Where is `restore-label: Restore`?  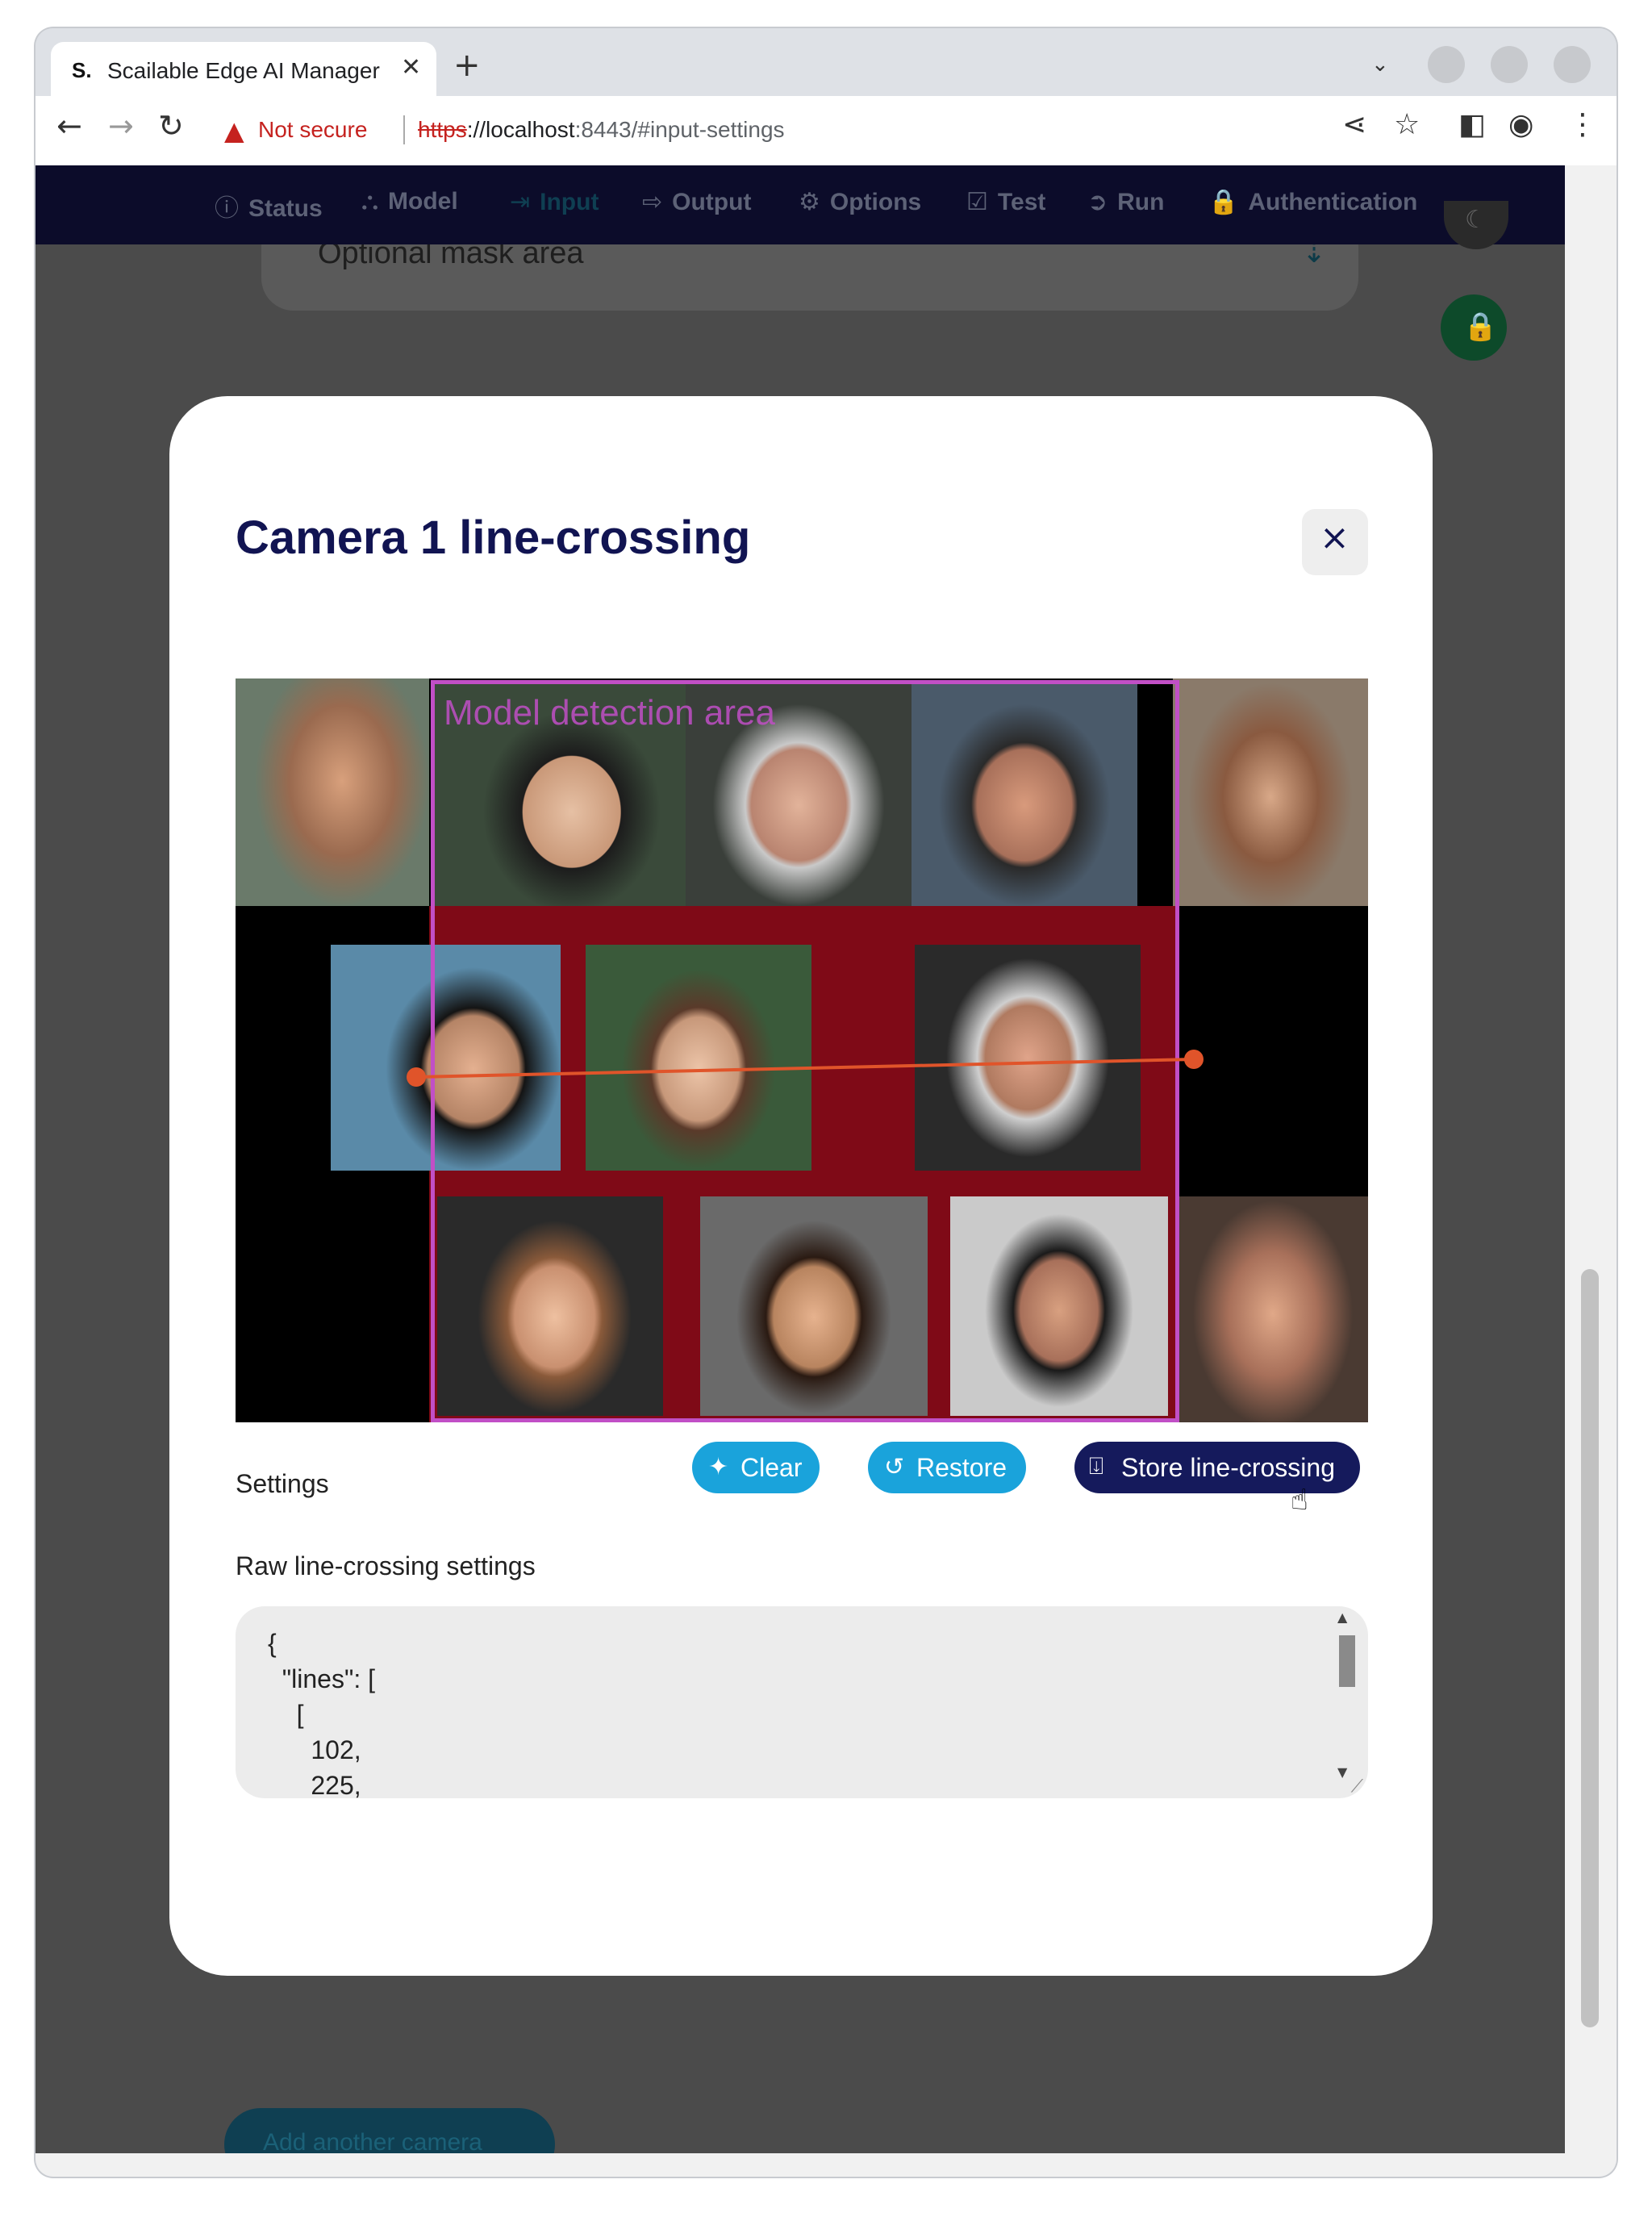 restore-label: Restore is located at coordinates (962, 1468).